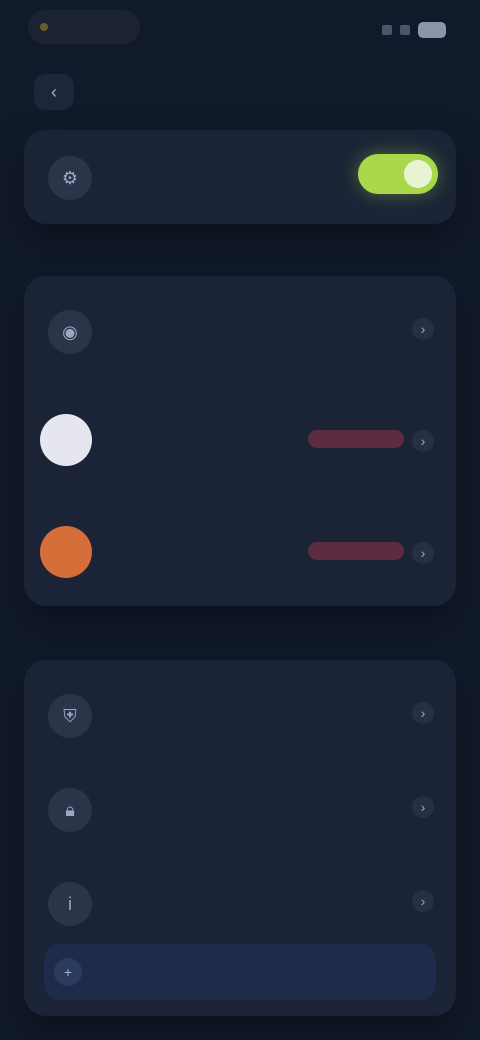 The width and height of the screenshot is (480, 1040). I want to click on signal-icon, so click(387, 30).